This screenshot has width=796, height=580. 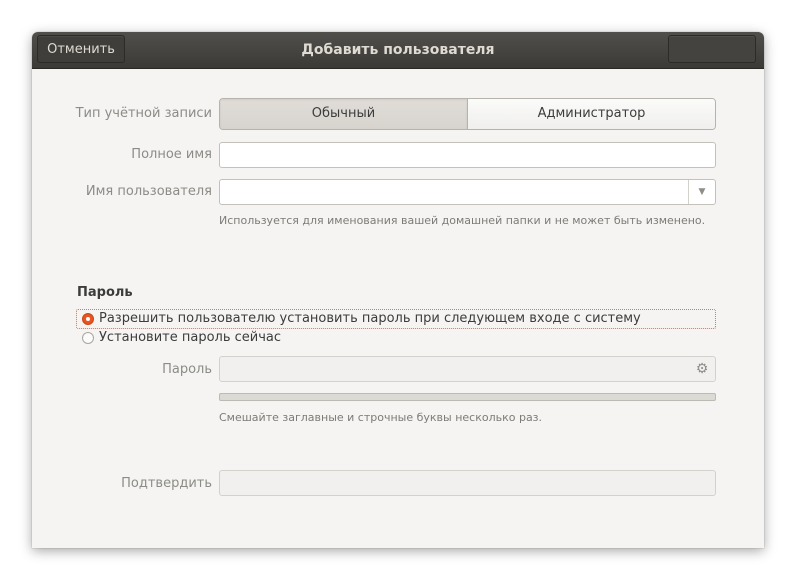 What do you see at coordinates (105, 292) in the screenshot?
I see `password-section-title: Пароль` at bounding box center [105, 292].